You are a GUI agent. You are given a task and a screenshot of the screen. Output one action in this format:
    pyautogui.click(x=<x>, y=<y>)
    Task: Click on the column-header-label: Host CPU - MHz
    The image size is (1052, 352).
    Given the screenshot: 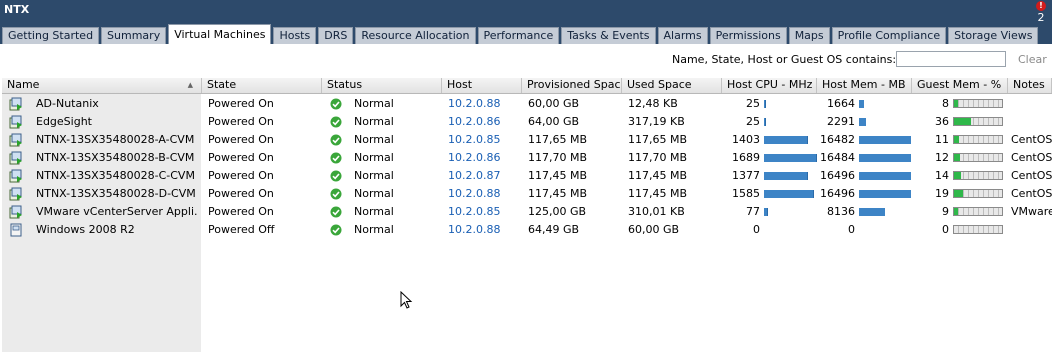 What is the action you would take?
    pyautogui.click(x=770, y=84)
    